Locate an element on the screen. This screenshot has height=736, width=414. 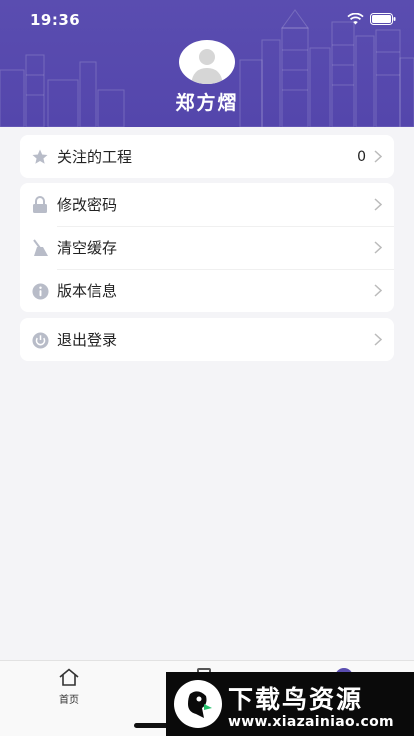
menu-card-logout: 退出登录 is located at coordinates (207, 339).